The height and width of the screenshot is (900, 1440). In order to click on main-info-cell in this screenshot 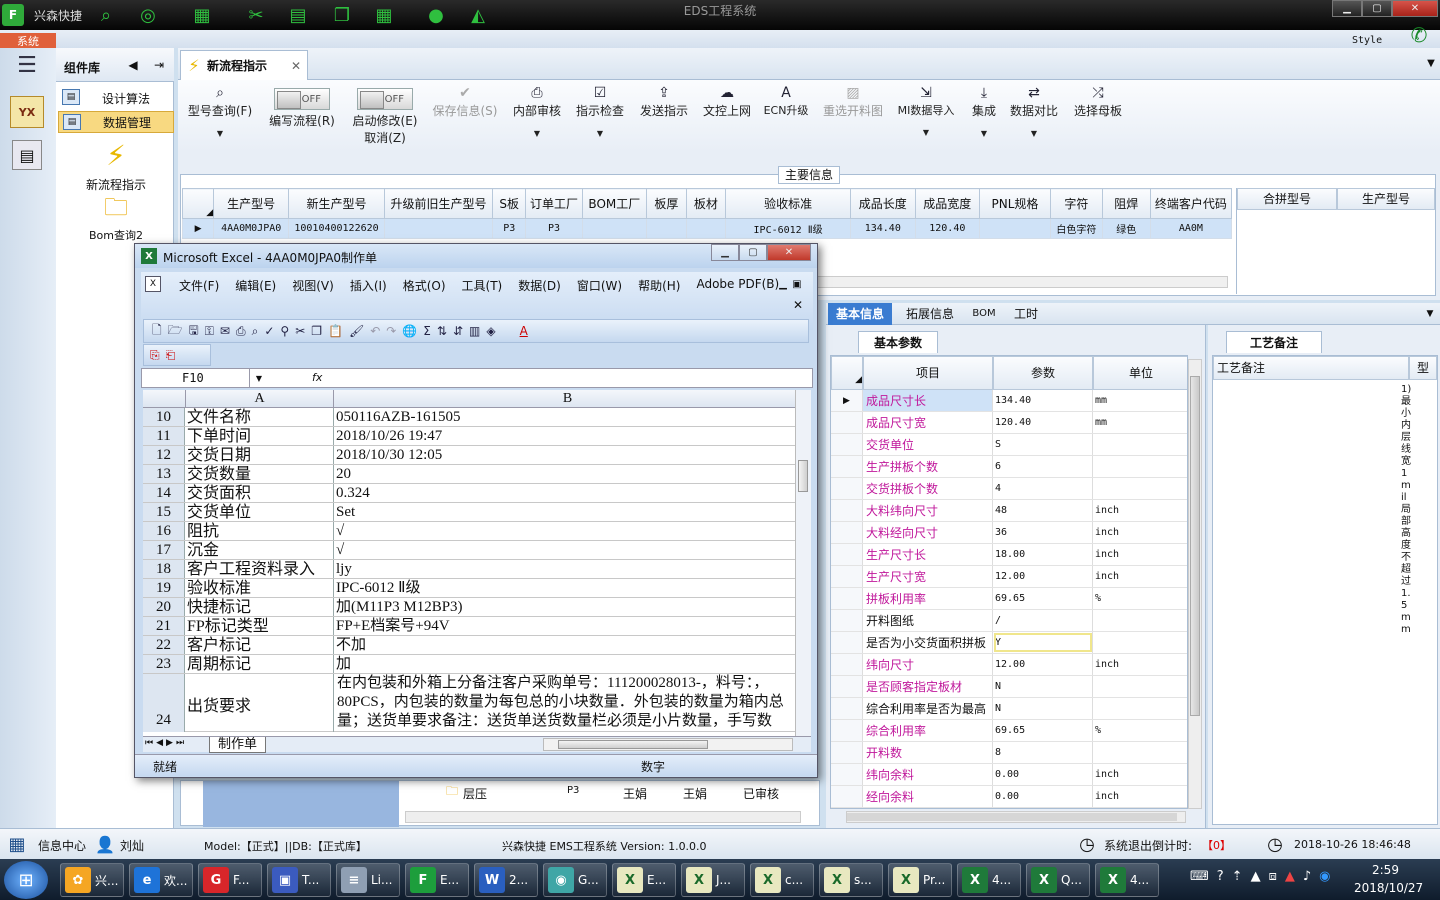, I will do `click(1015, 228)`.